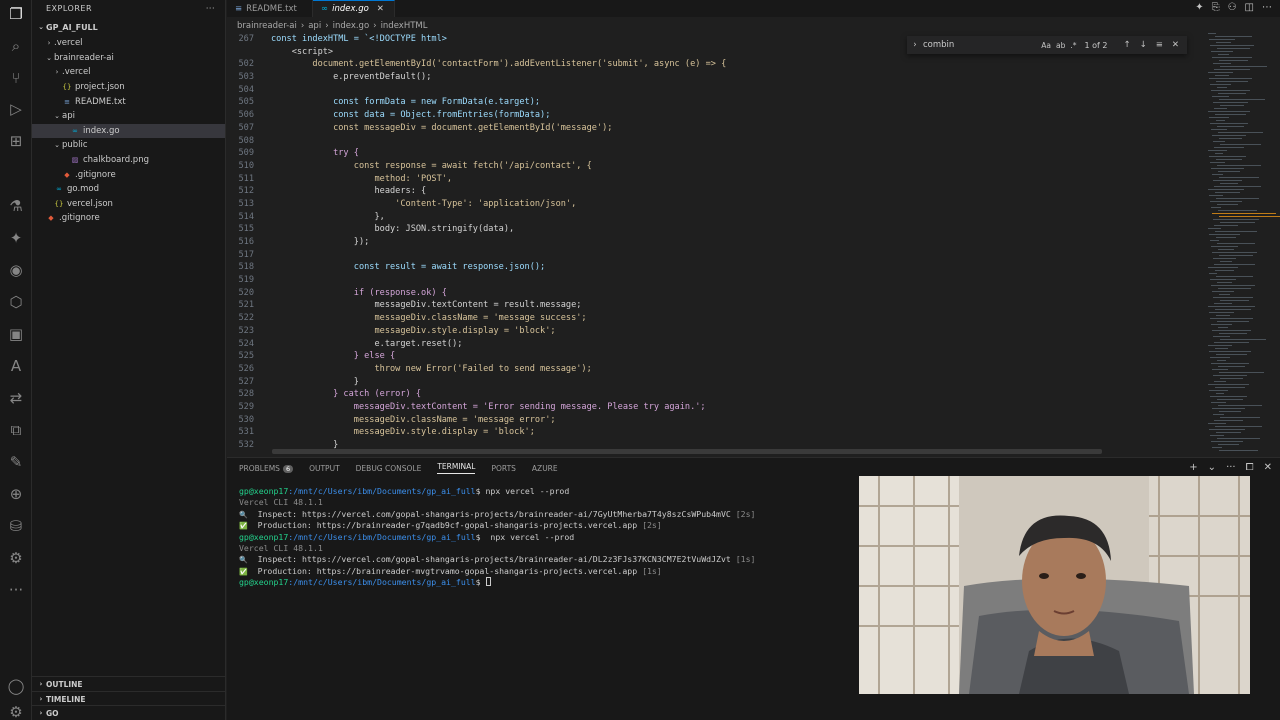  Describe the element at coordinates (270, 8) in the screenshot. I see `tab-readme-txt: ≡ README.txt` at that location.